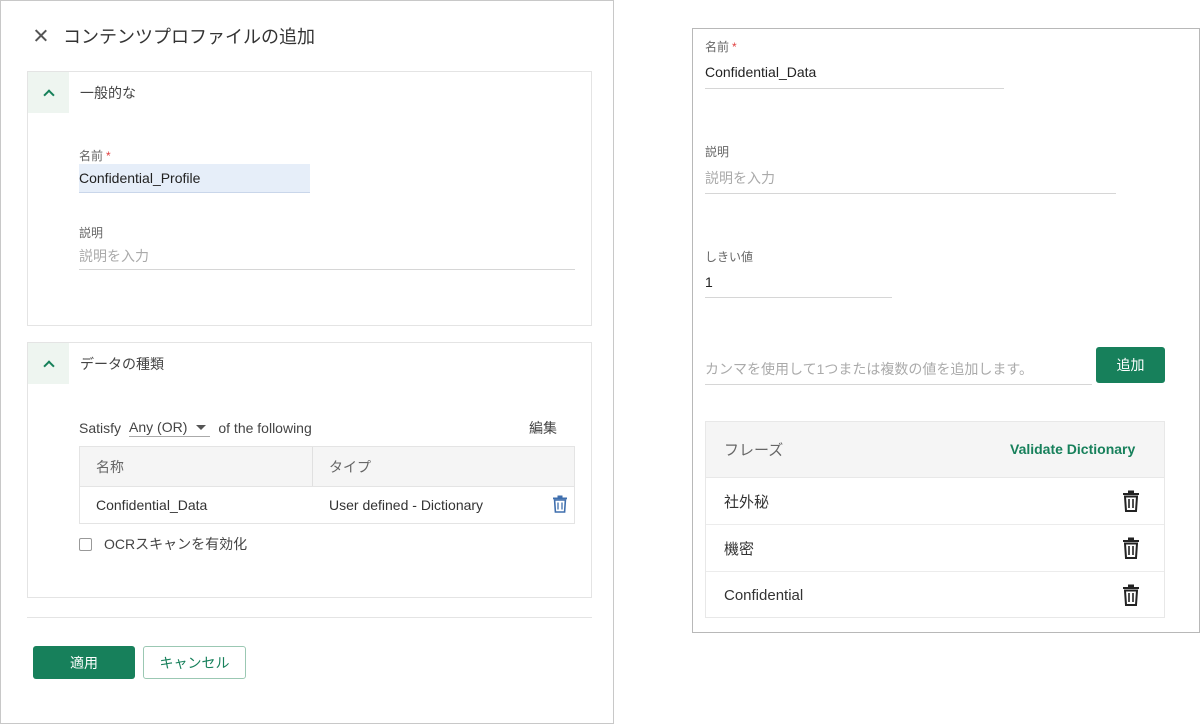  What do you see at coordinates (406, 505) in the screenshot?
I see `row-type: User defined - Dictionary` at bounding box center [406, 505].